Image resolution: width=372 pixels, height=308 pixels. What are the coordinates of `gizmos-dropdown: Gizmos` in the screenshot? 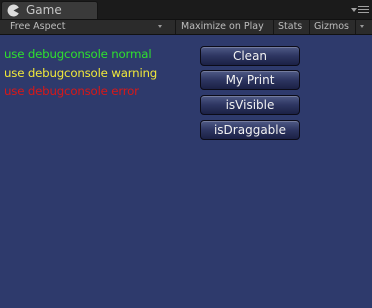 It's located at (331, 27).